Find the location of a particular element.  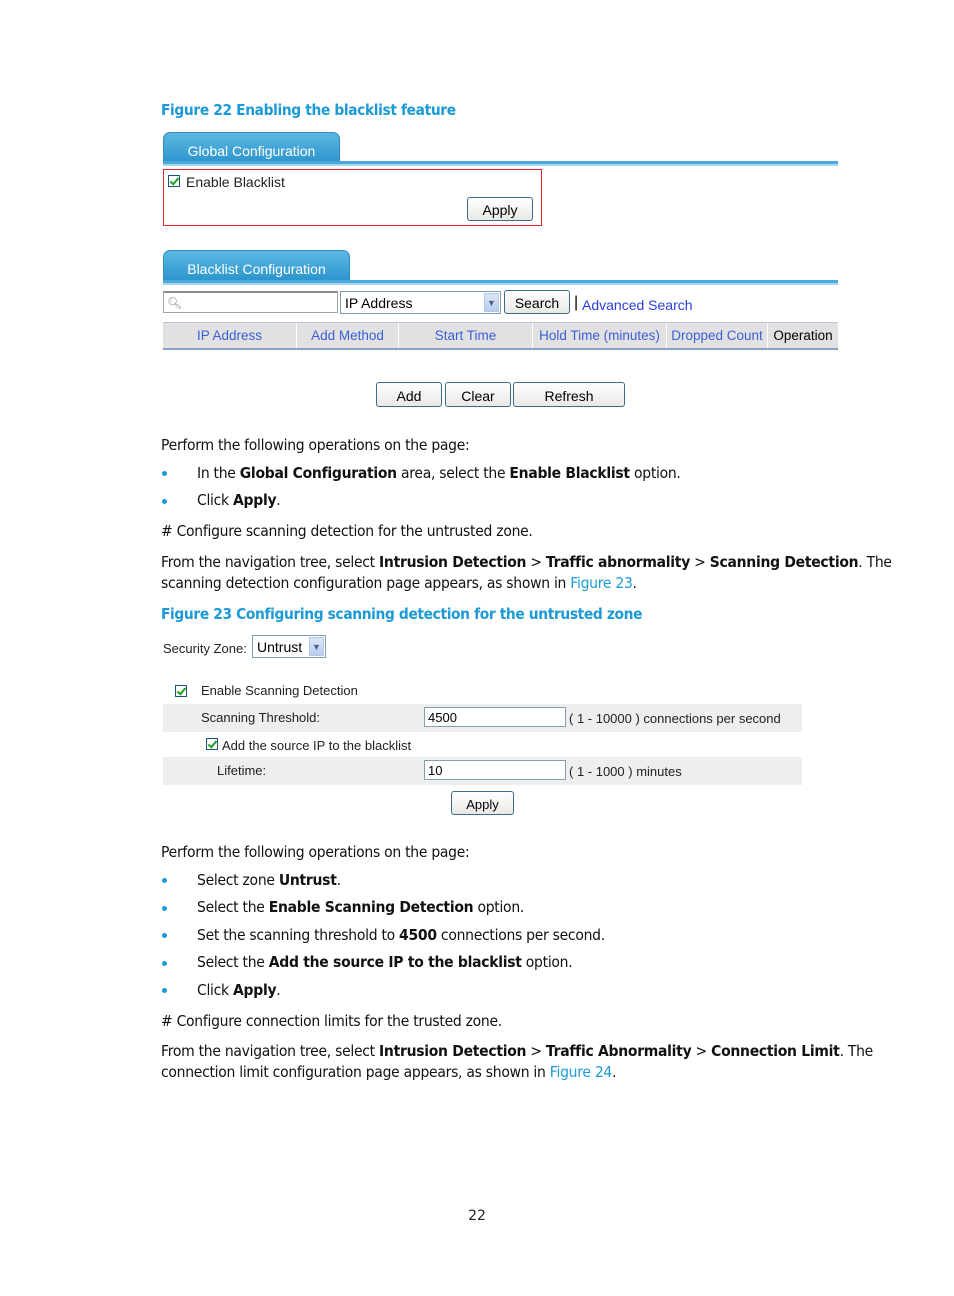

enable-blacklist-checkbox is located at coordinates (174, 181).